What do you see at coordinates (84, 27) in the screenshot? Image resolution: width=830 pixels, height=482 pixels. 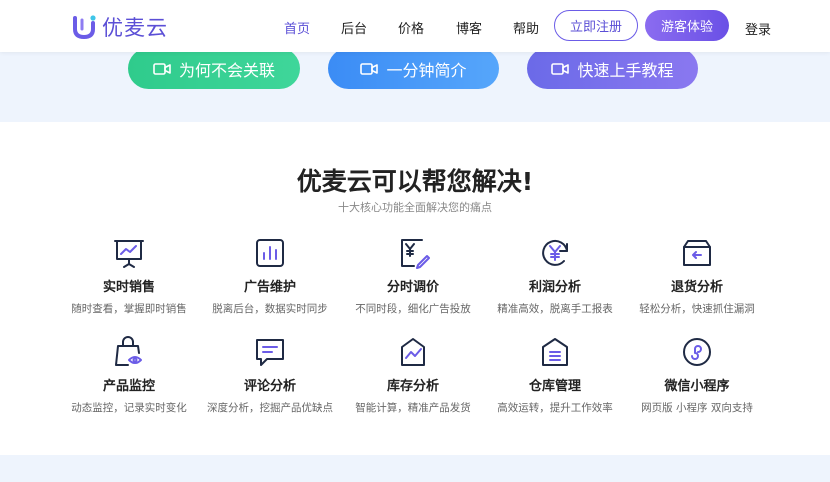 I see `logo-icon` at bounding box center [84, 27].